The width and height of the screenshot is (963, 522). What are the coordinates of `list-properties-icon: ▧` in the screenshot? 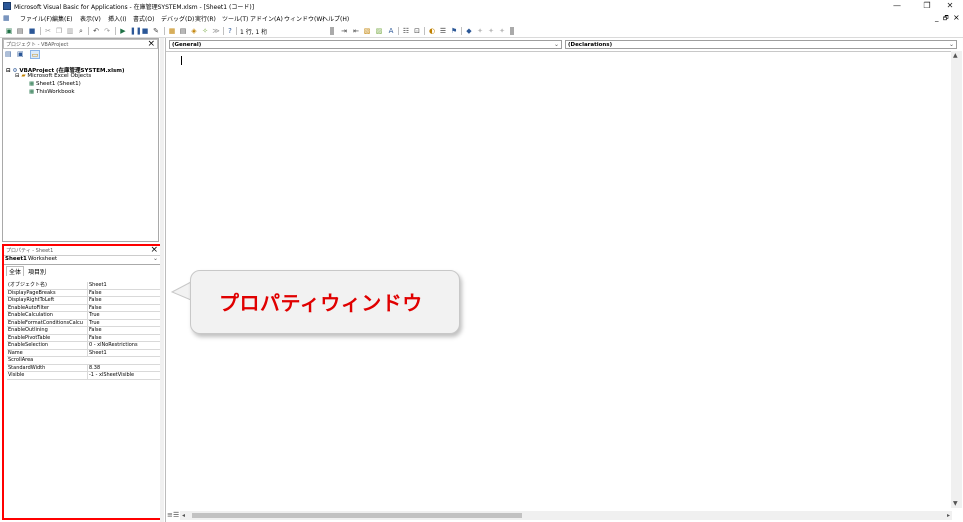 It's located at (367, 31).